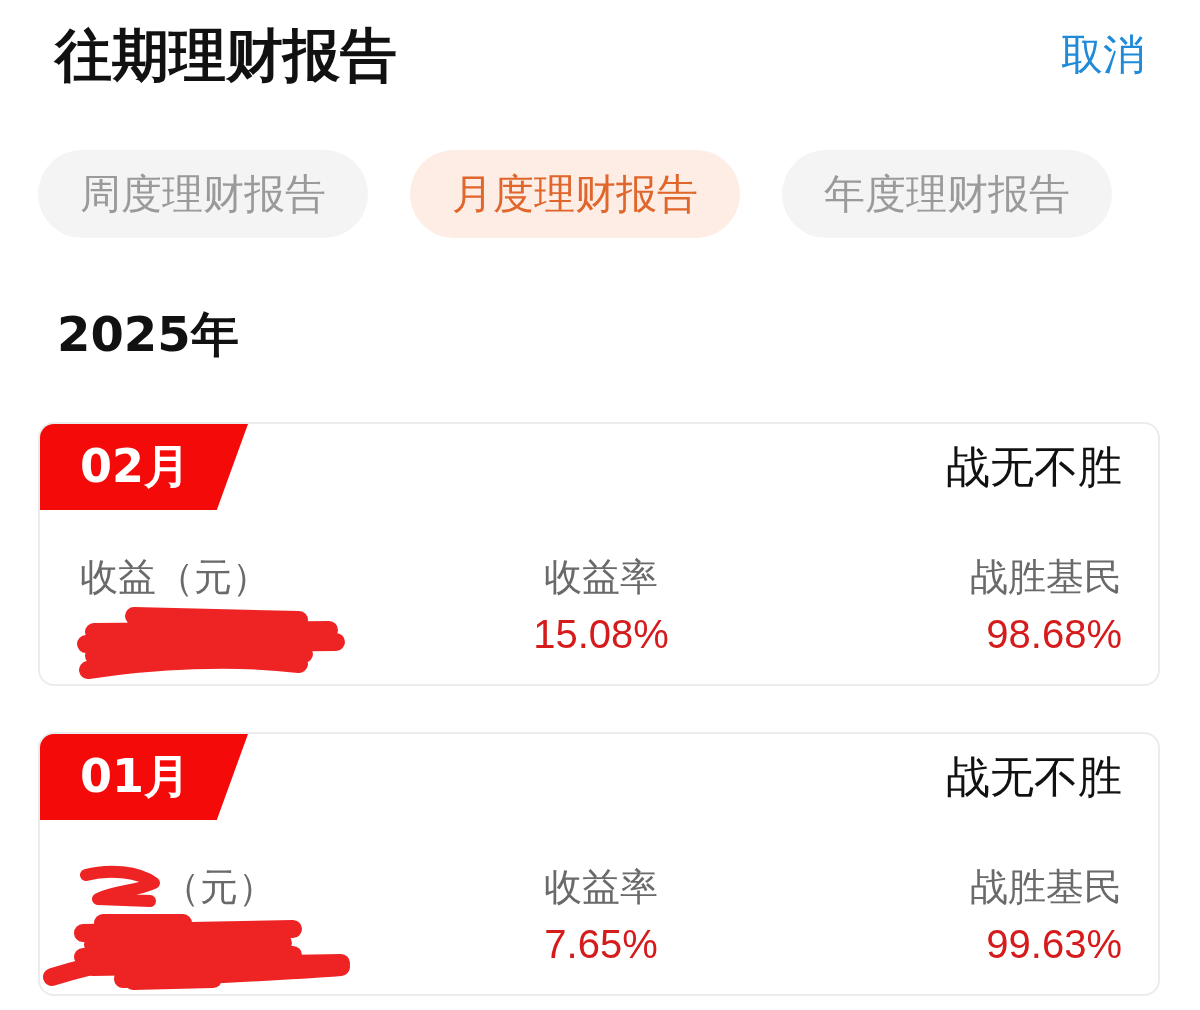 The image size is (1200, 1010). What do you see at coordinates (601, 634) in the screenshot?
I see `stat-value: 15.08%` at bounding box center [601, 634].